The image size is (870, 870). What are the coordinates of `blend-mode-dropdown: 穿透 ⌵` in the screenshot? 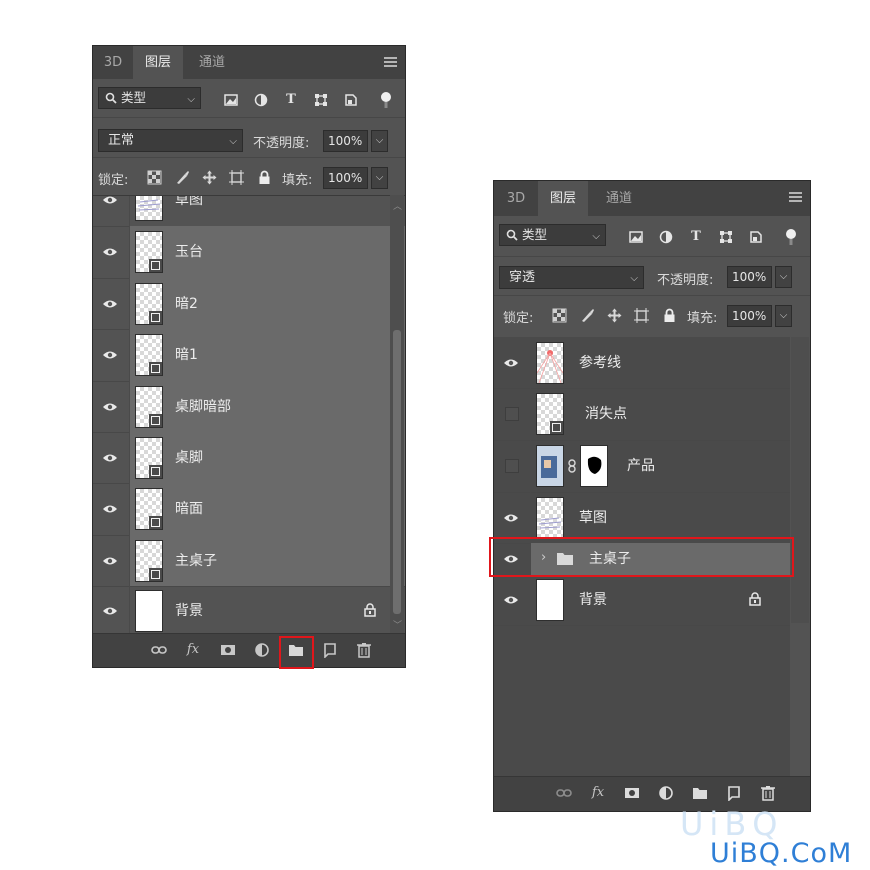 It's located at (571, 277).